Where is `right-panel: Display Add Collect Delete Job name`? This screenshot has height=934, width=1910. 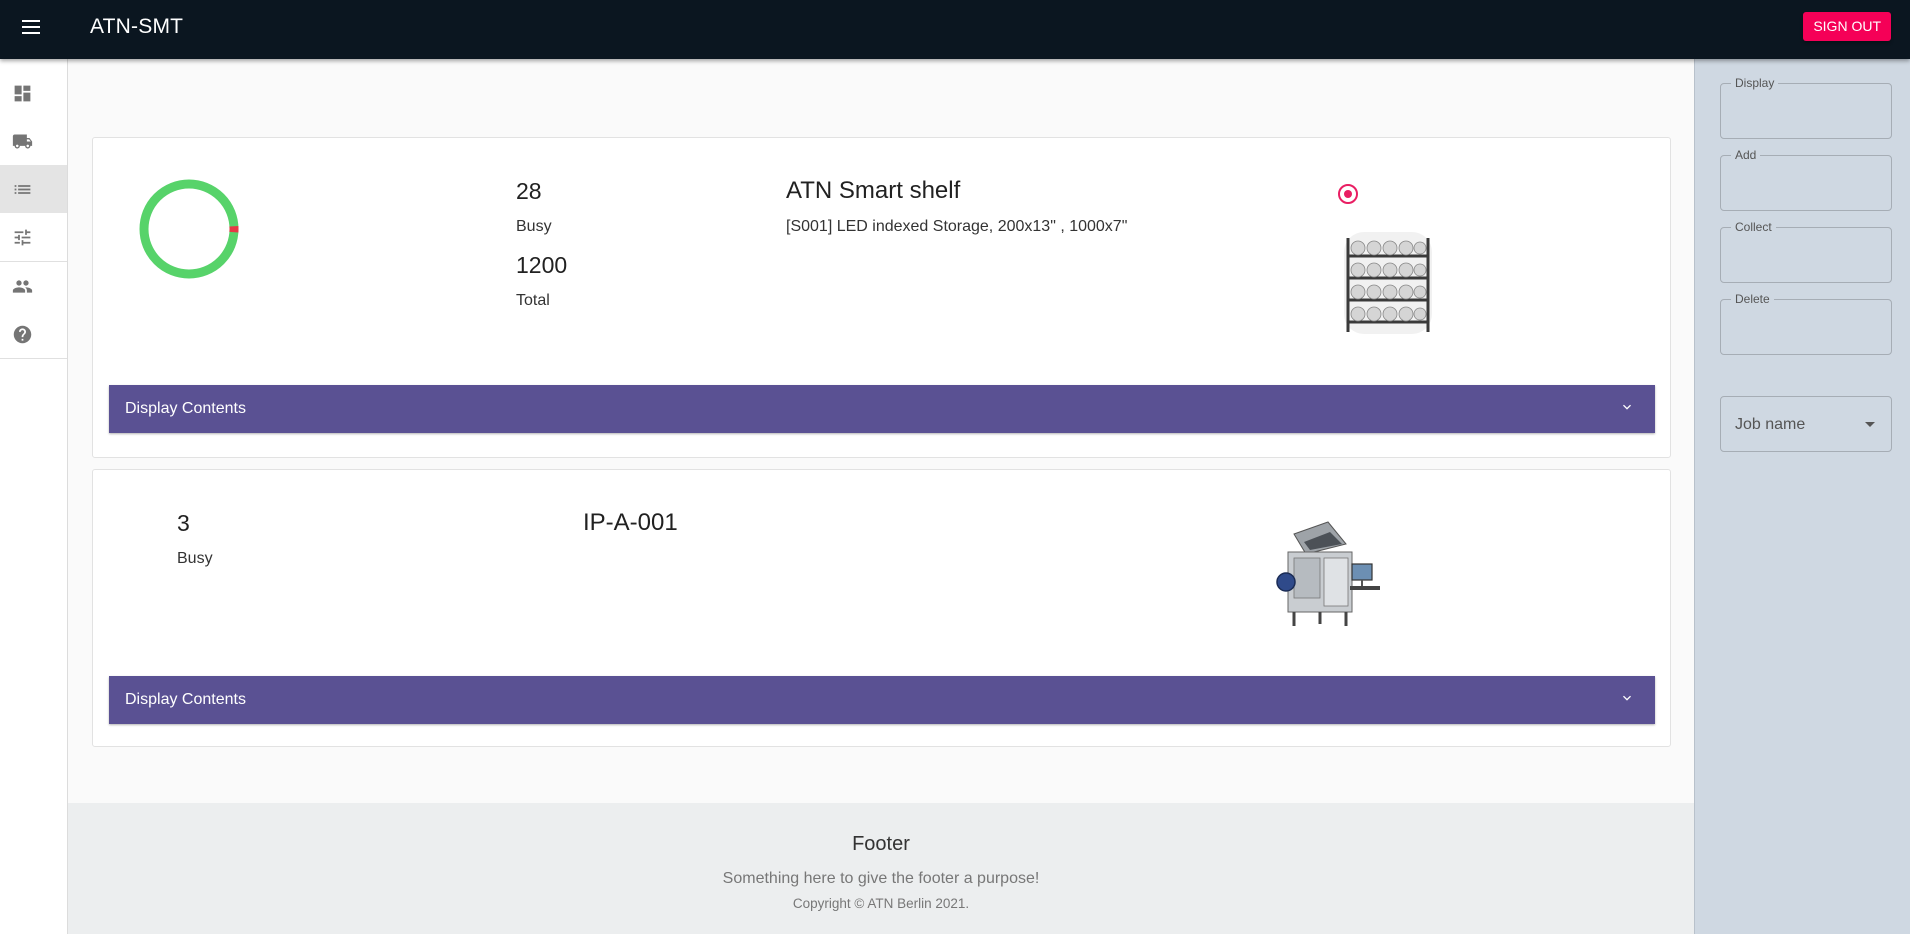
right-panel: Display Add Collect Delete Job name is located at coordinates (1802, 496).